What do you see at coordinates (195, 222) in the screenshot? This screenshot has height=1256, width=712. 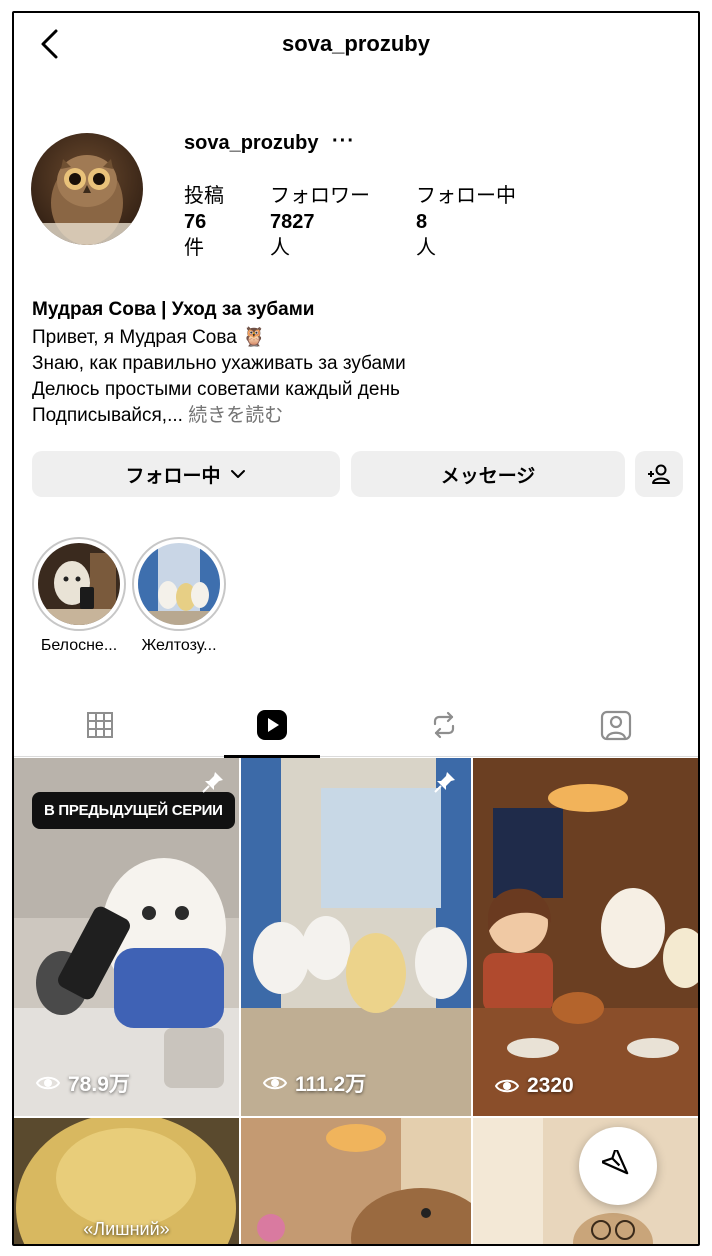 I see `stat-value: 76` at bounding box center [195, 222].